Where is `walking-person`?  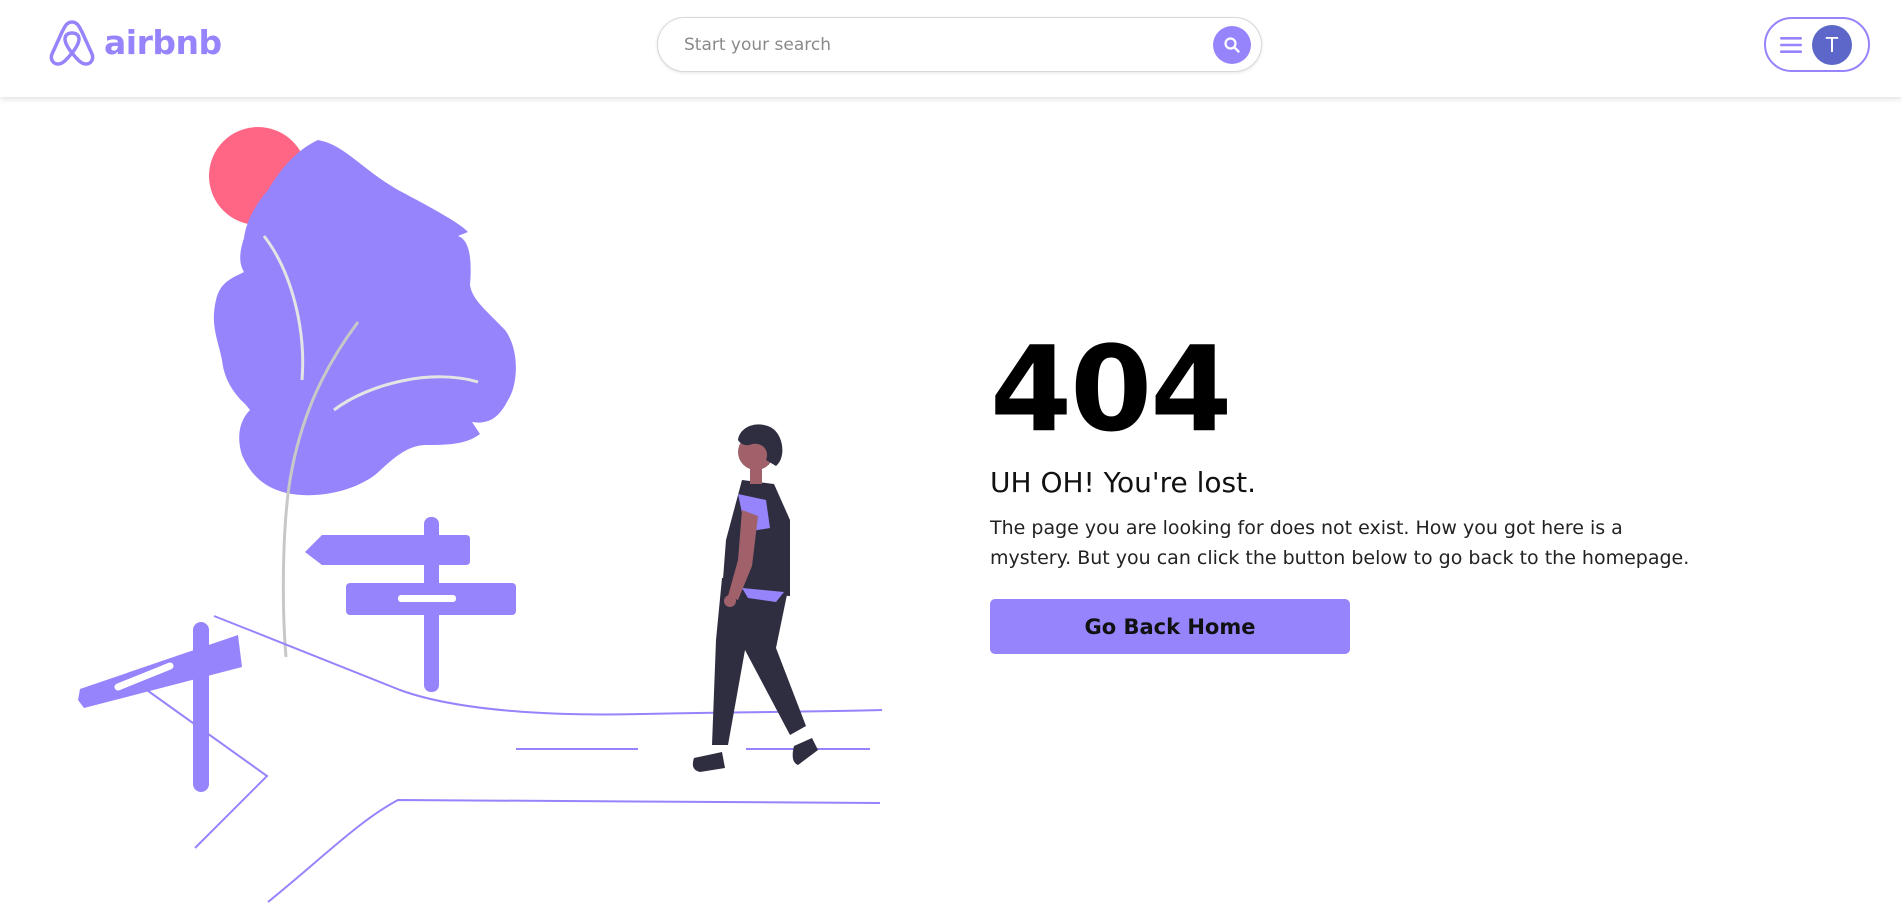
walking-person is located at coordinates (755, 598).